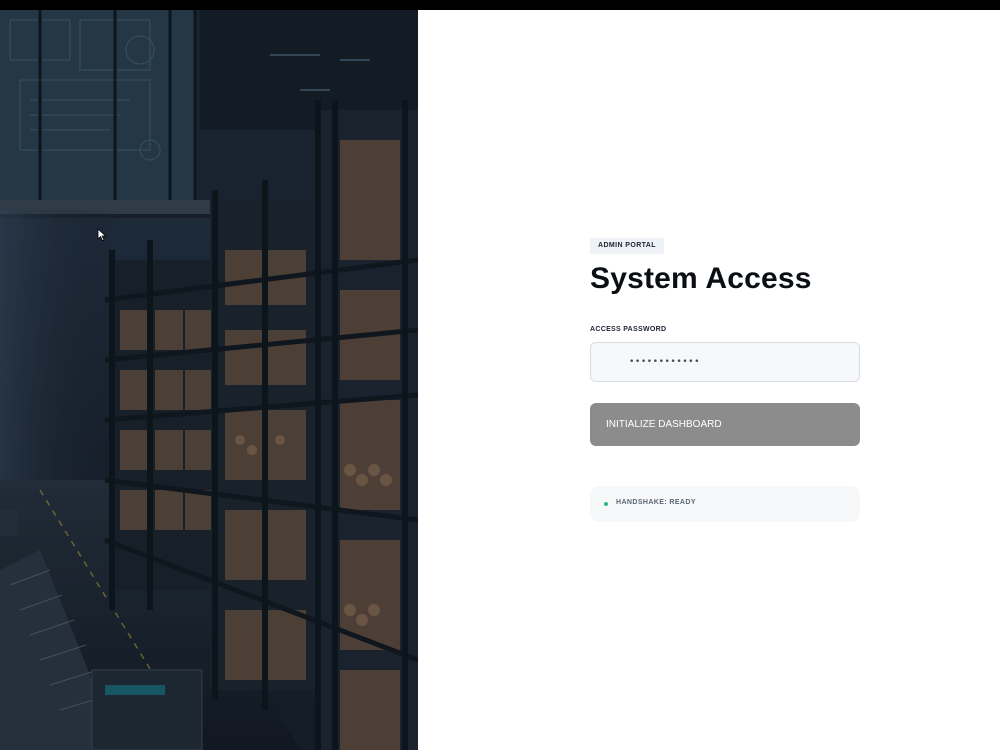 This screenshot has width=1000, height=750. Describe the element at coordinates (628, 329) in the screenshot. I see `password-label: ACCESS PASSWORD` at that location.